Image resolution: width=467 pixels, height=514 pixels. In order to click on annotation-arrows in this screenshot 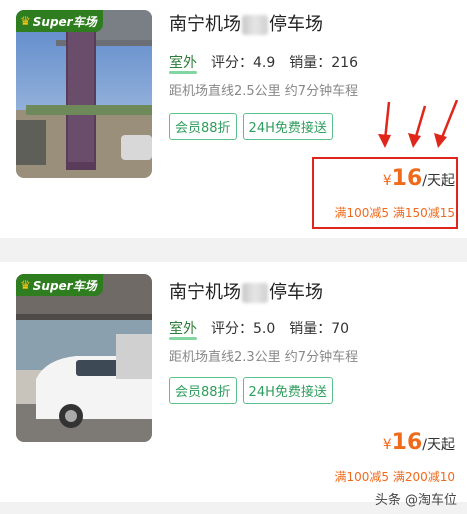, I will do `click(418, 124)`.